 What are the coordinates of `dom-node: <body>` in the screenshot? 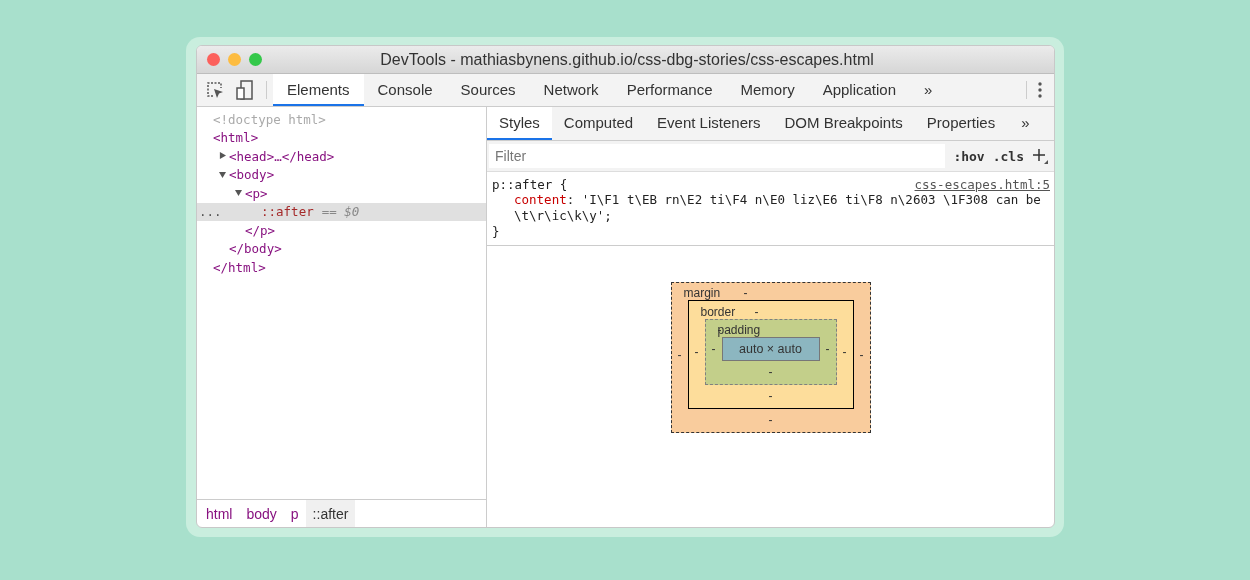 It's located at (252, 175).